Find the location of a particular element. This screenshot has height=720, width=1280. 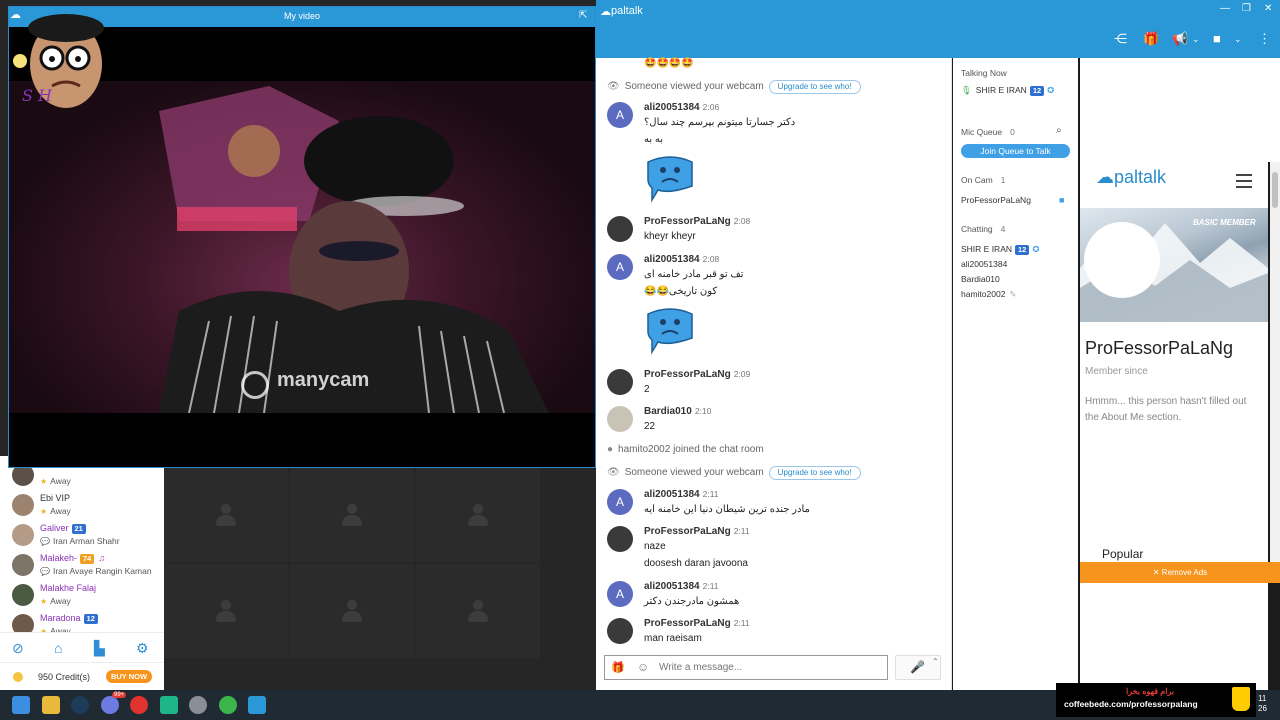

talking-now-heading: Talking Now is located at coordinates (984, 73).